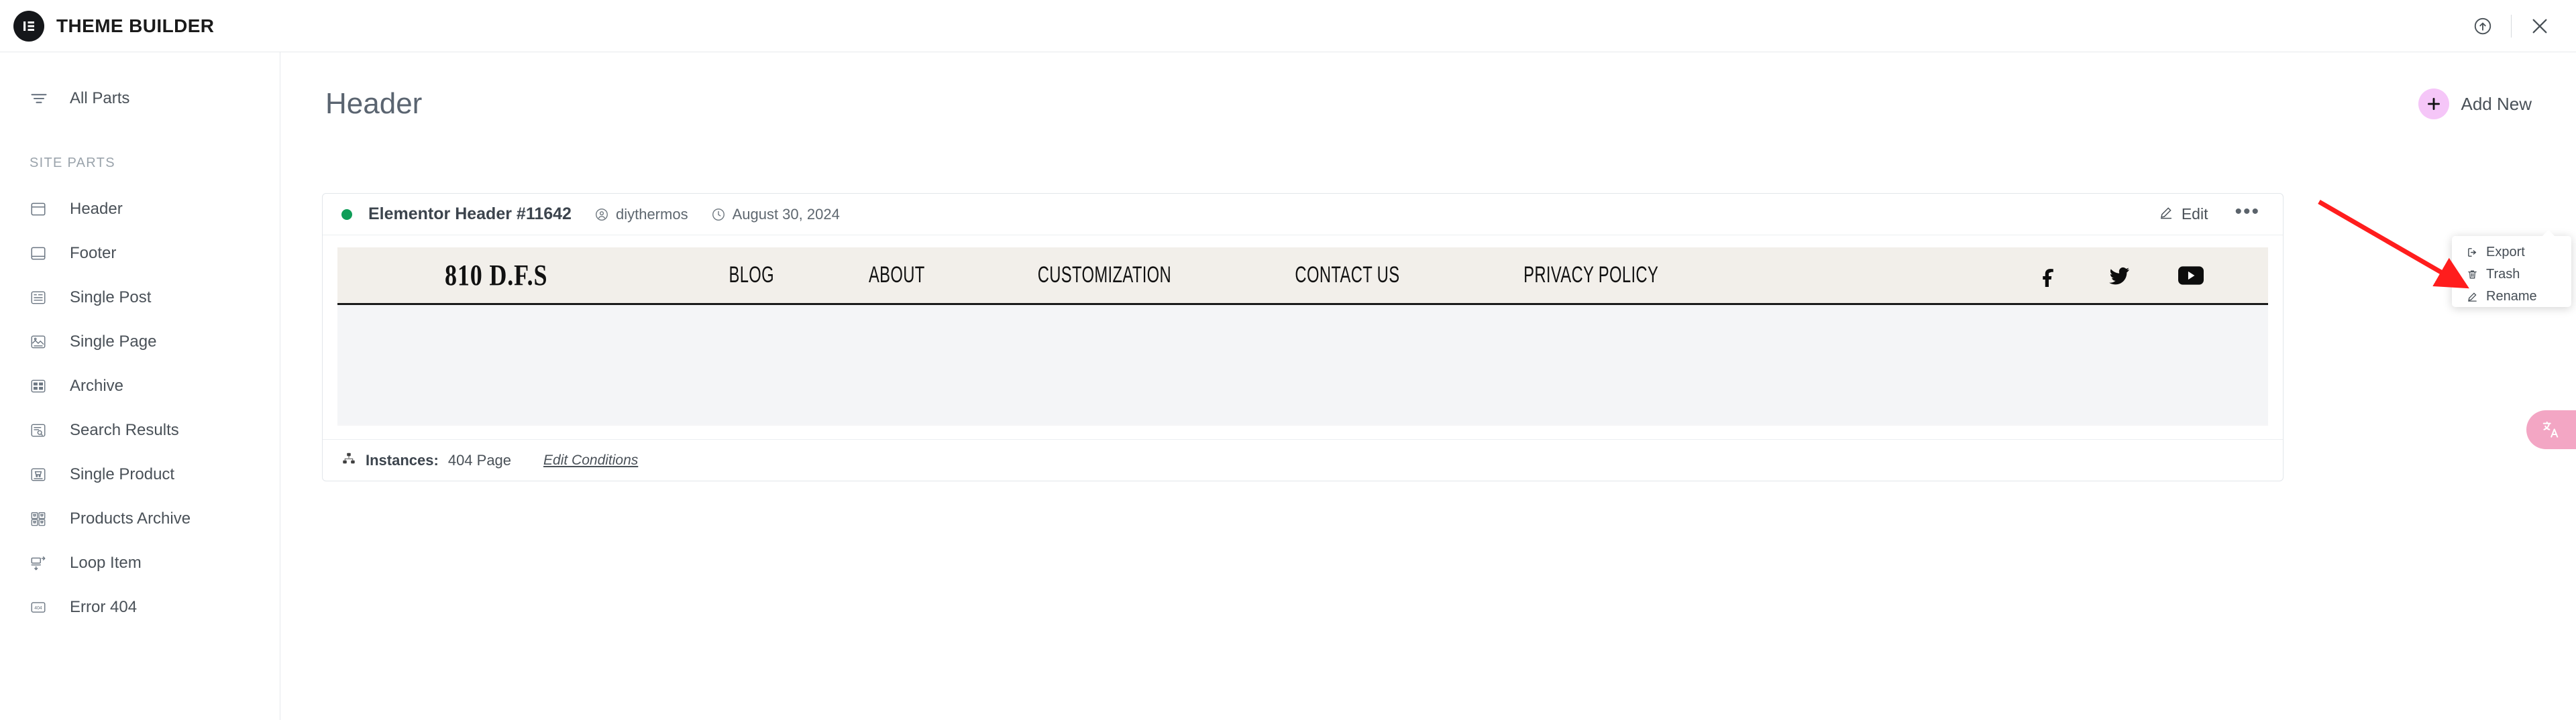 This screenshot has height=720, width=2576. I want to click on add-new-button: Add New, so click(2475, 103).